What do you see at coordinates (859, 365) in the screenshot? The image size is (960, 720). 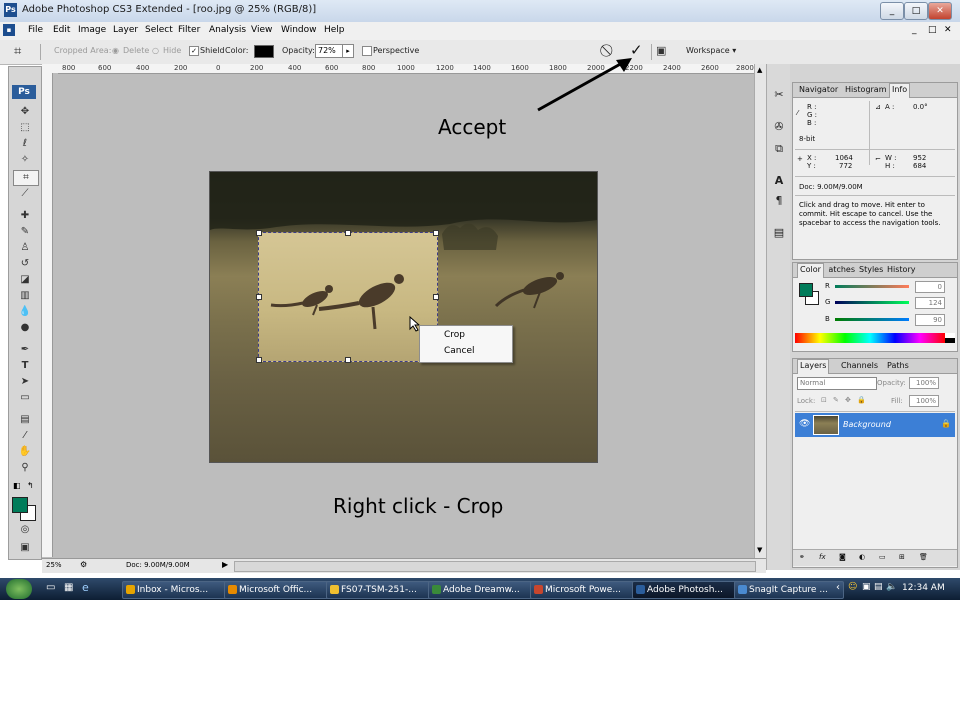 I see `tab-channels: Channels` at bounding box center [859, 365].